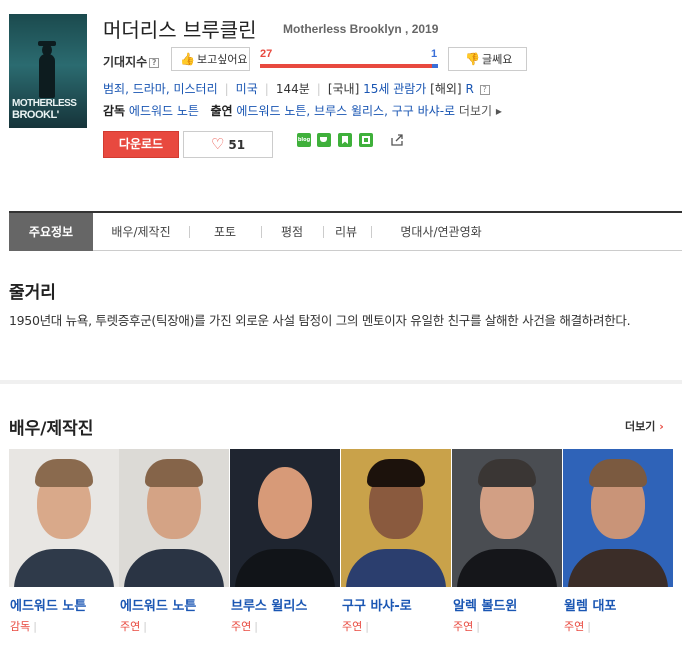 The width and height of the screenshot is (682, 647). I want to click on share-icon, so click(397, 140).